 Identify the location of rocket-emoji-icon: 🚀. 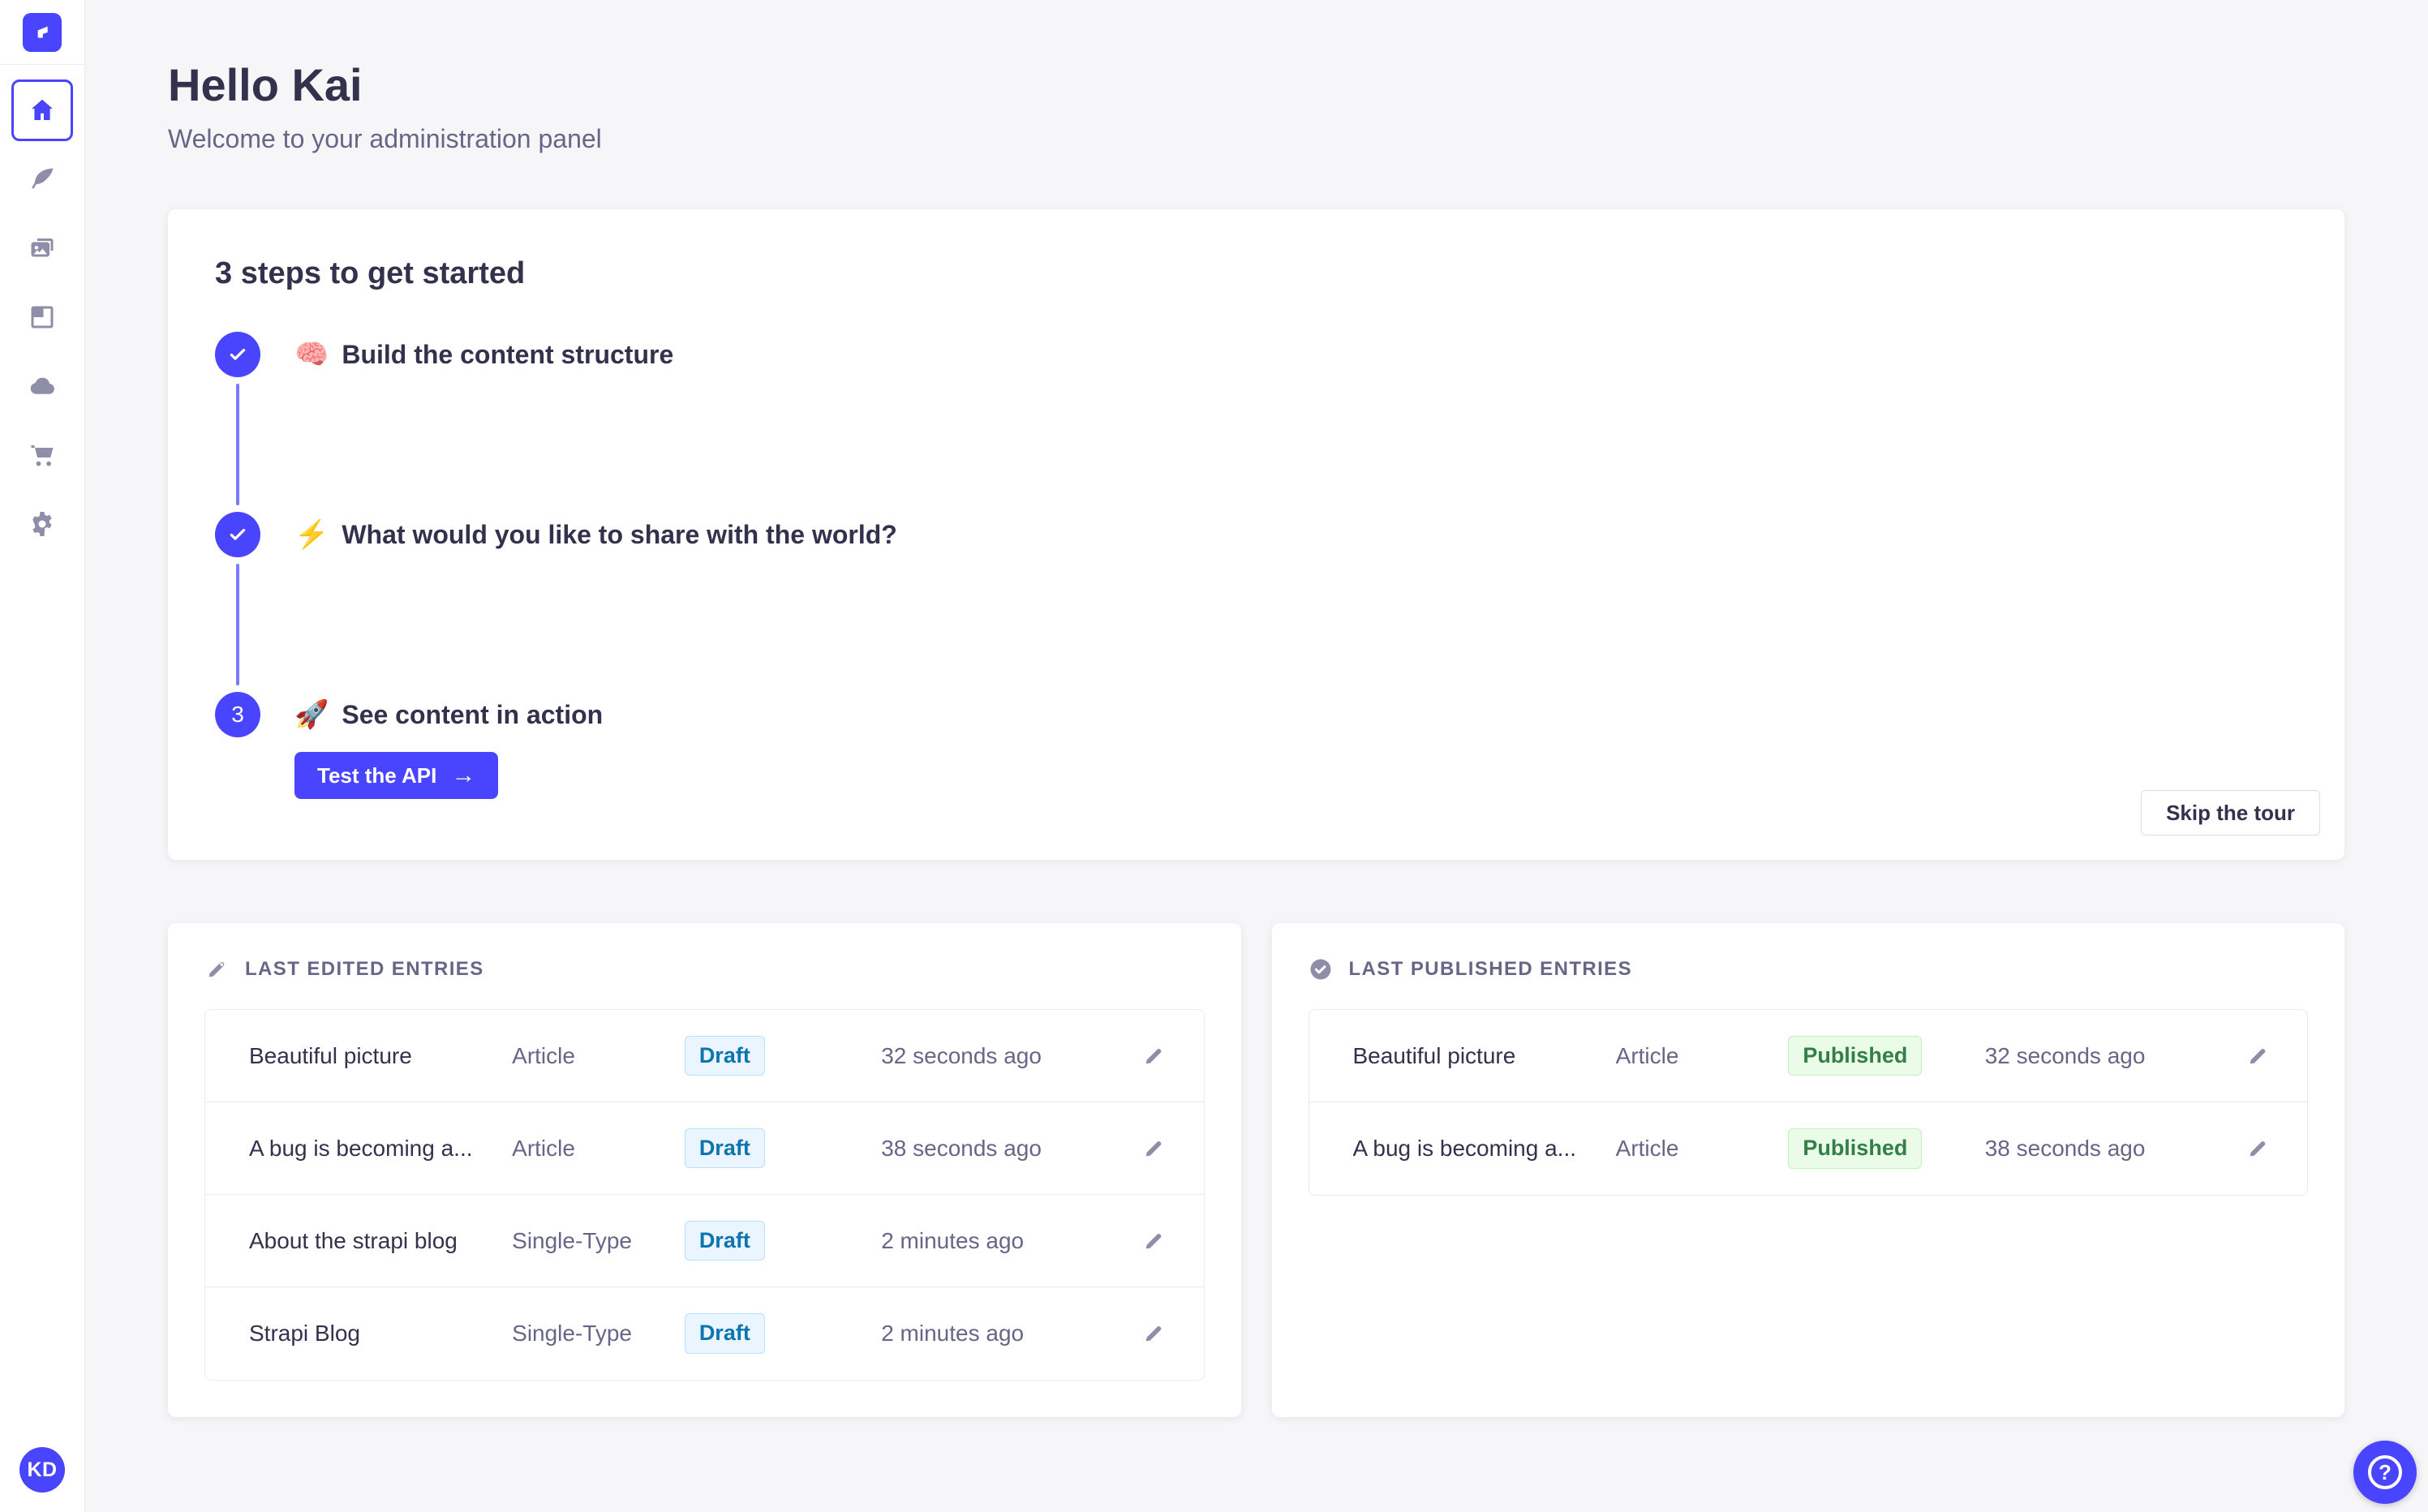
(311, 714).